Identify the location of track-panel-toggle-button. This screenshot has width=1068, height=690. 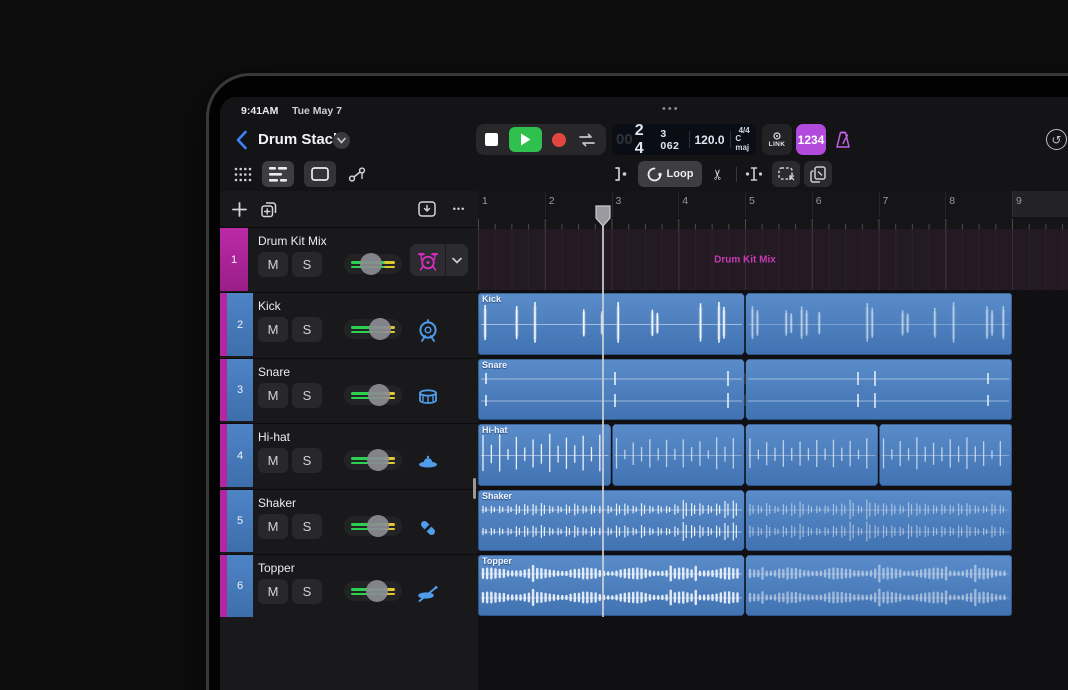
(427, 209).